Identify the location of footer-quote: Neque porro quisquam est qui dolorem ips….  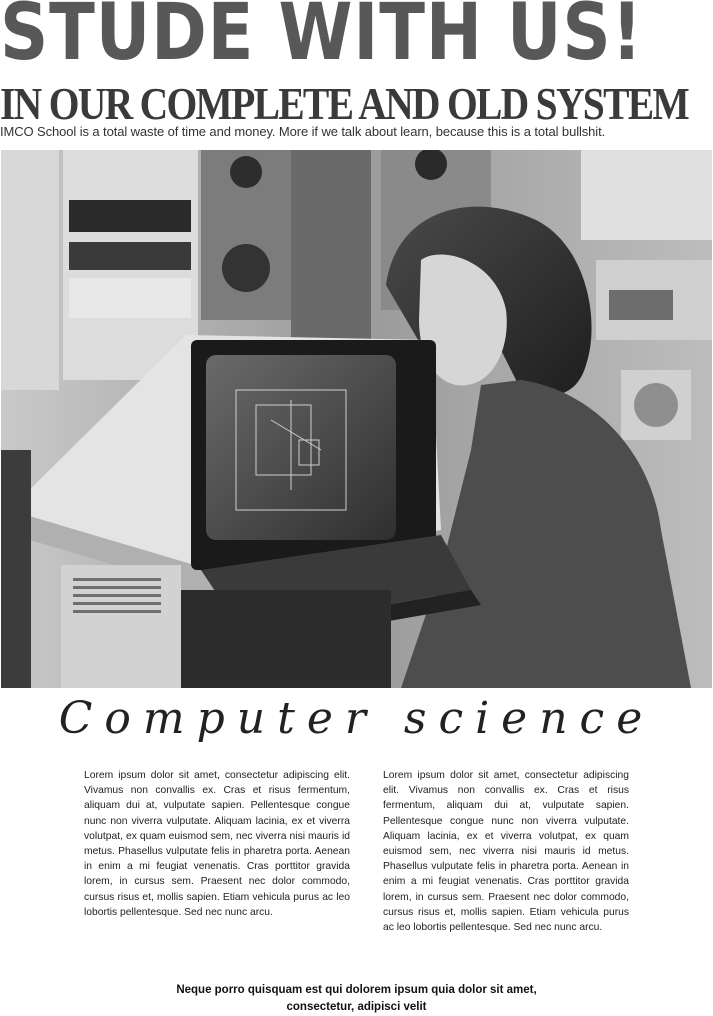
(356, 998).